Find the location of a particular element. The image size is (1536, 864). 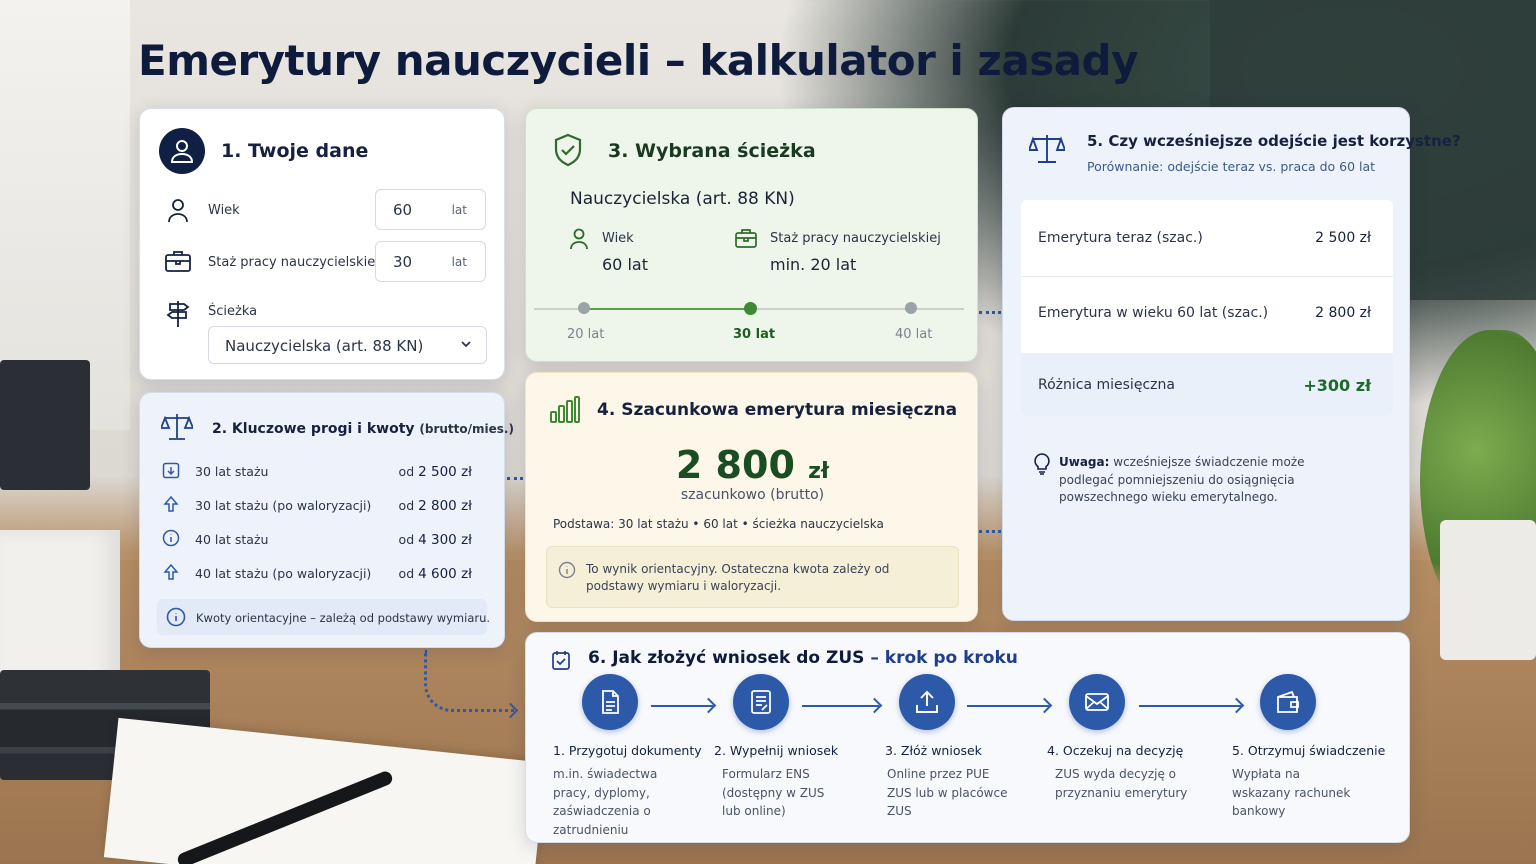

background-pencil-cup is located at coordinates (45, 425).